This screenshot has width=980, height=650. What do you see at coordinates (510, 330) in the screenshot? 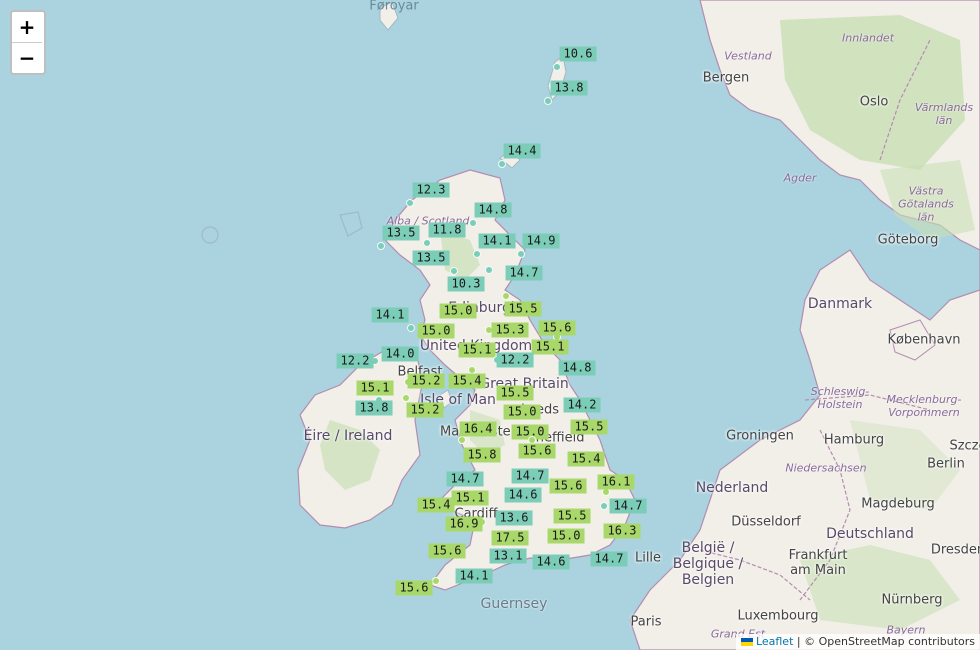
I see `temperature-label: 15.3` at bounding box center [510, 330].